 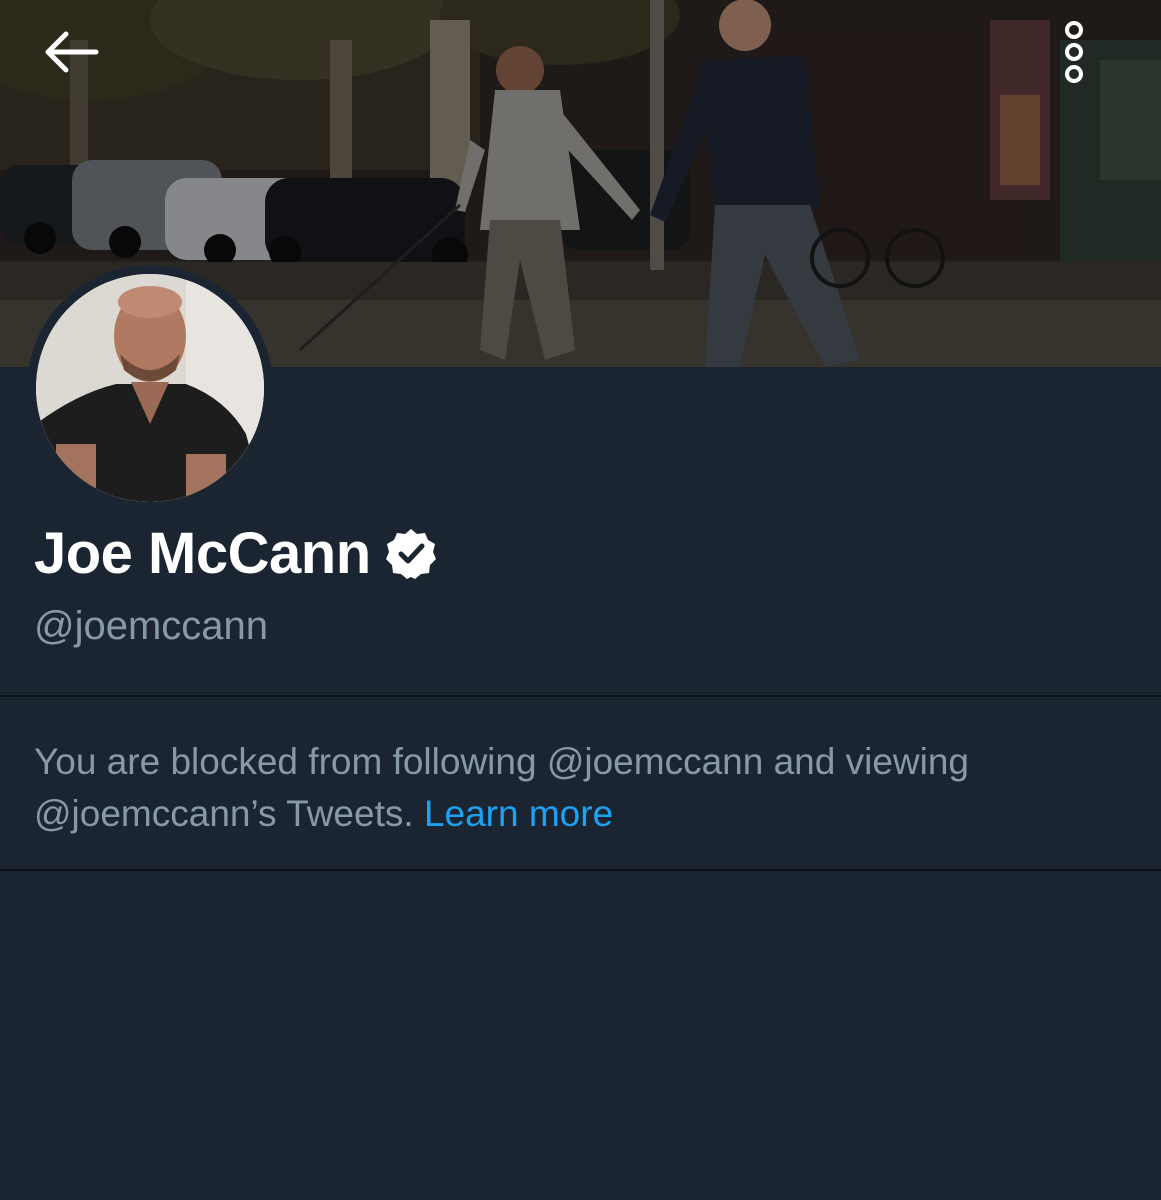 I want to click on back-button, so click(x=80, y=60).